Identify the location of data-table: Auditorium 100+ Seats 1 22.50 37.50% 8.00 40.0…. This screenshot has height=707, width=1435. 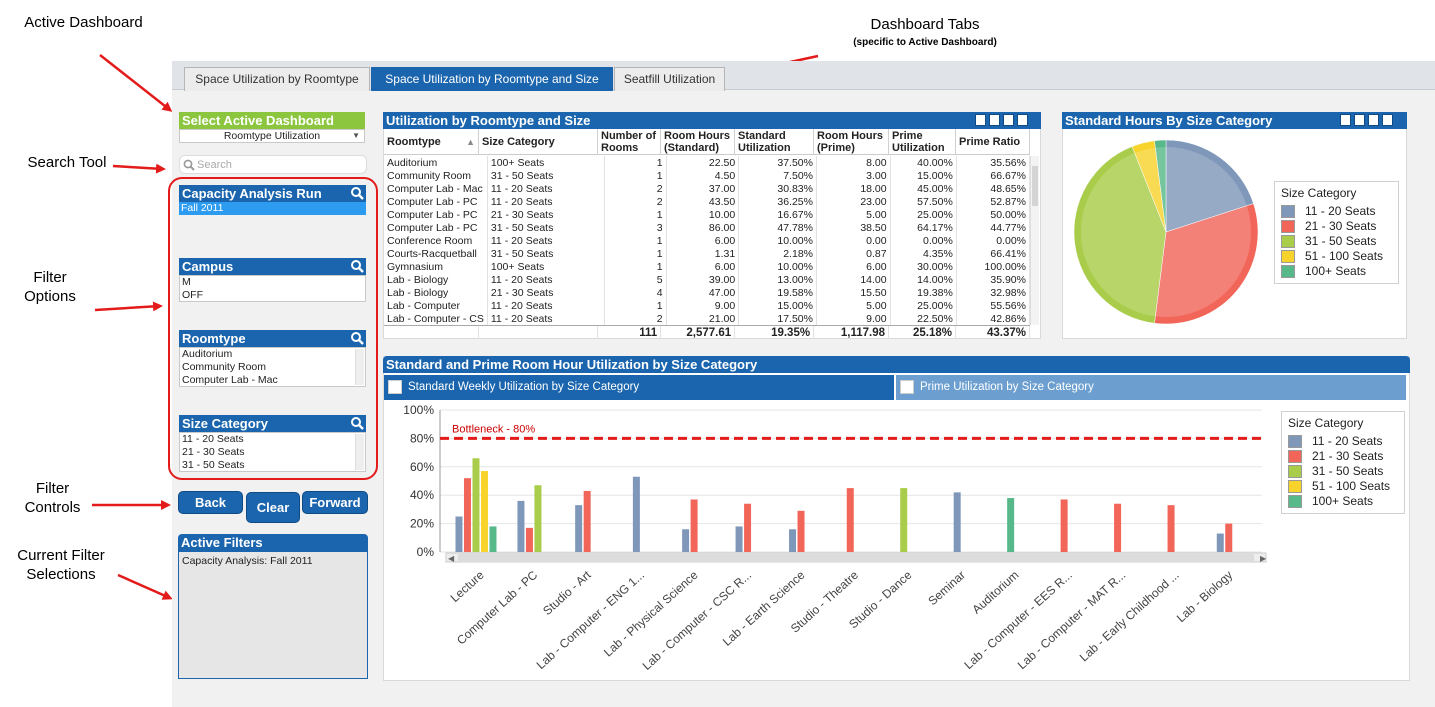
(707, 240).